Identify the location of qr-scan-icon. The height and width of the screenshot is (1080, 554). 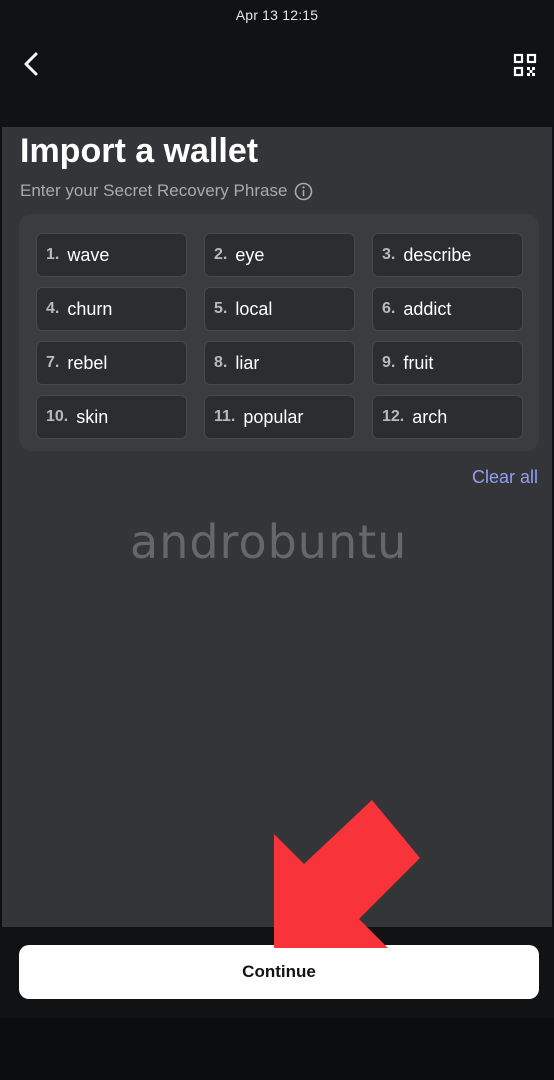
(525, 65).